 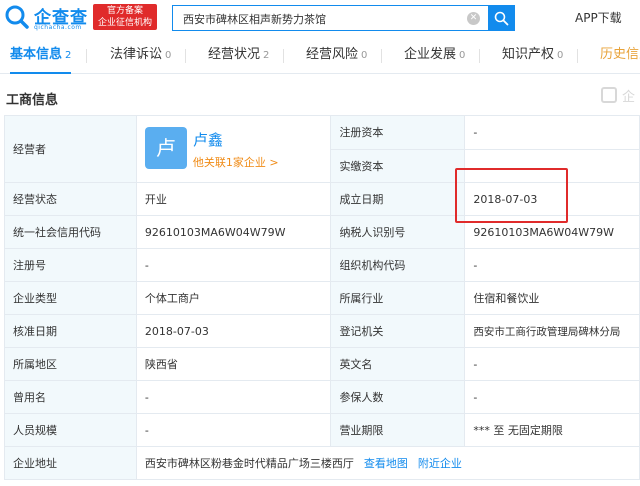 I want to click on badge-line-1: 官方备案, so click(x=124, y=11).